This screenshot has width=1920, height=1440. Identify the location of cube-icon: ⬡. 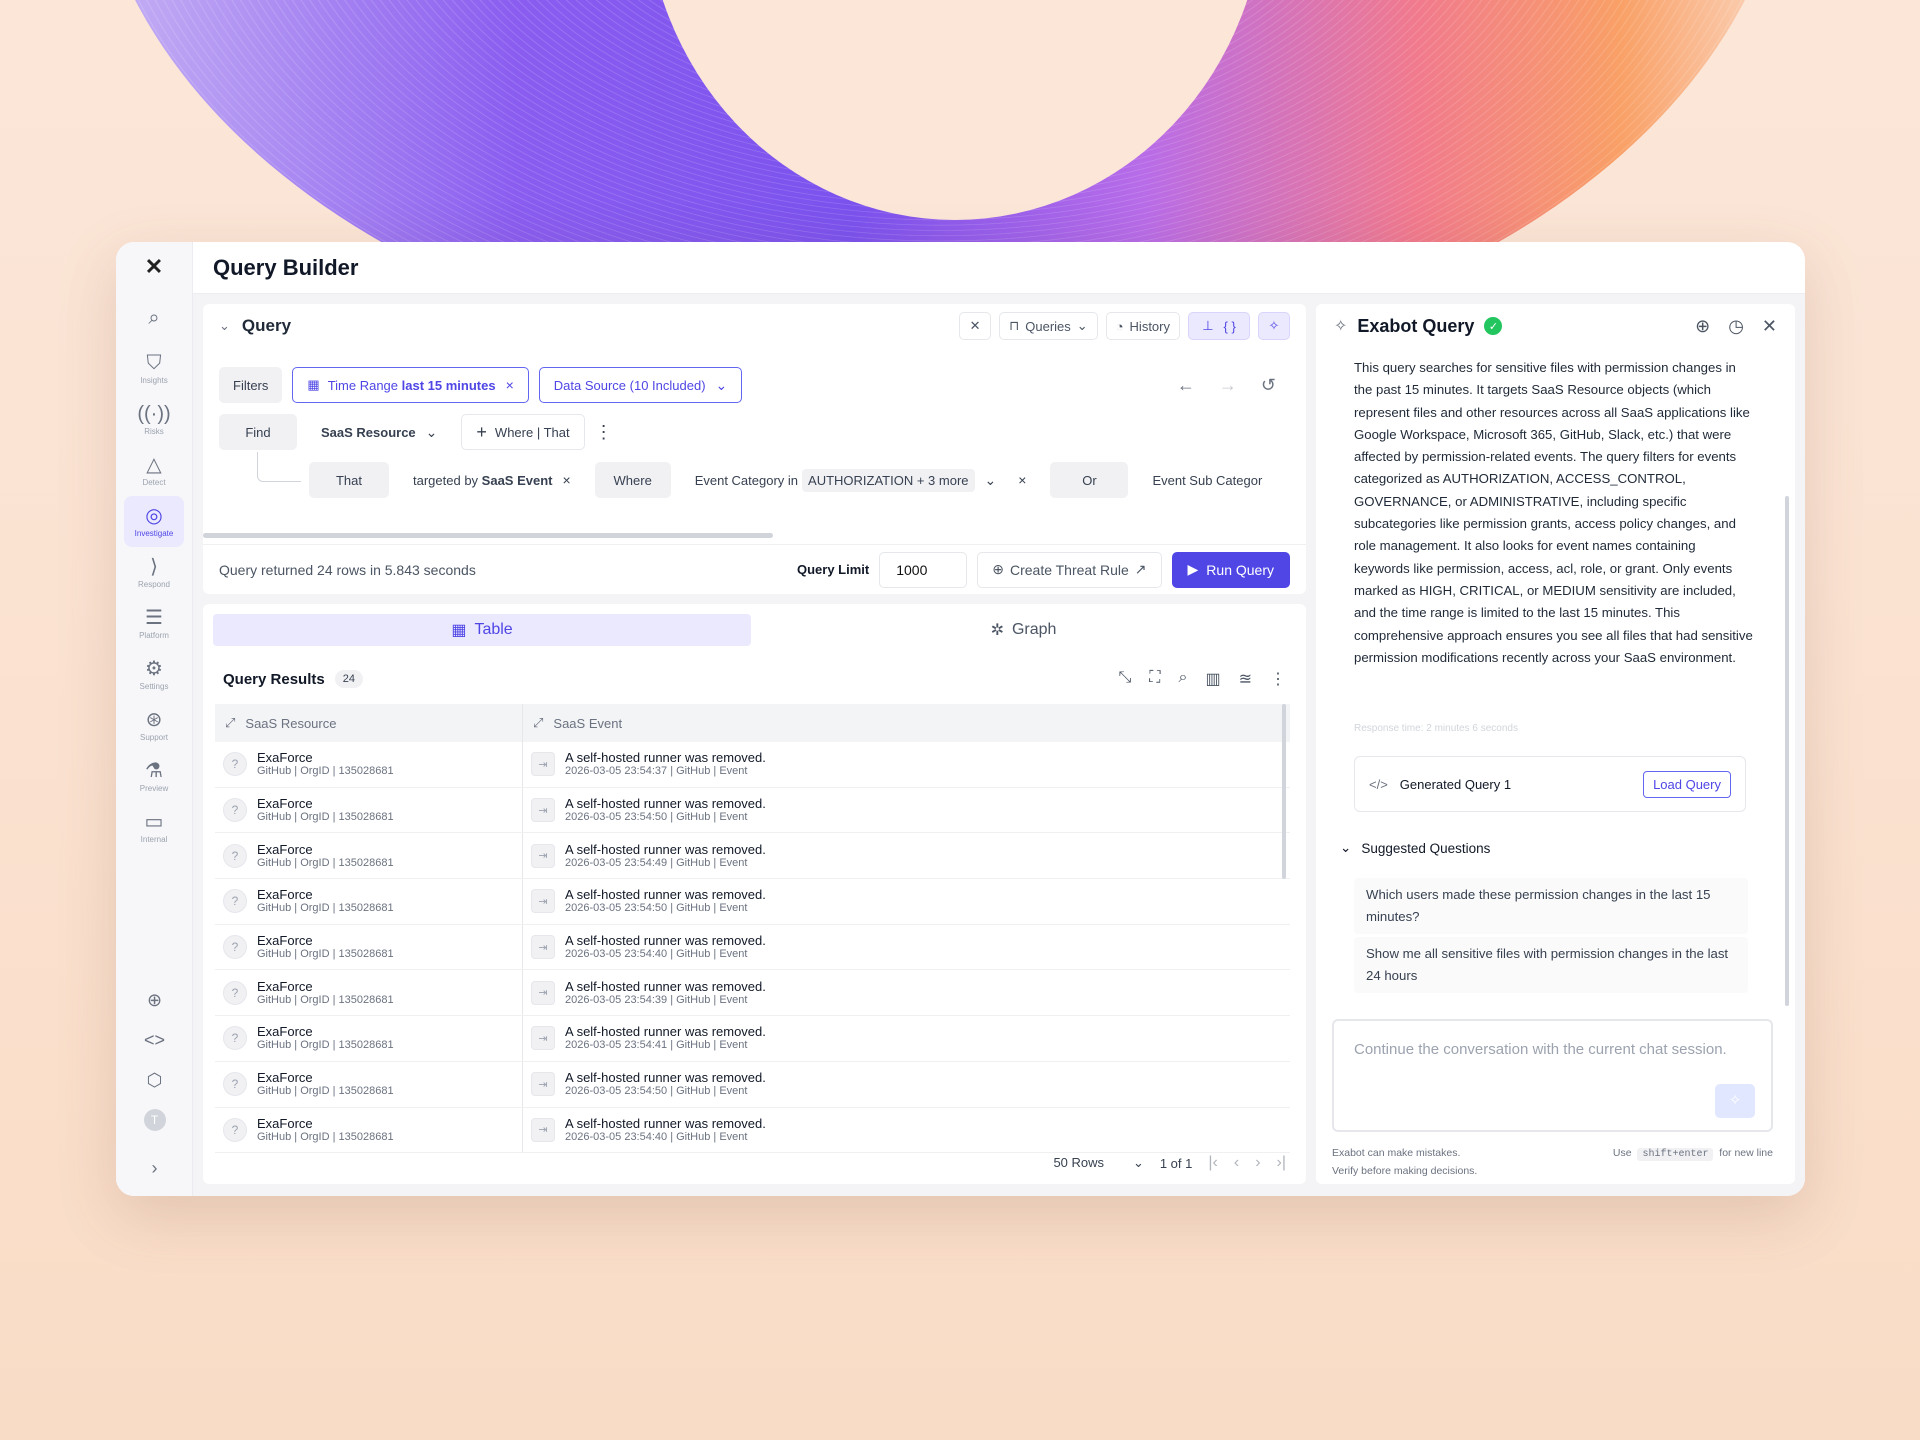
(154, 1080).